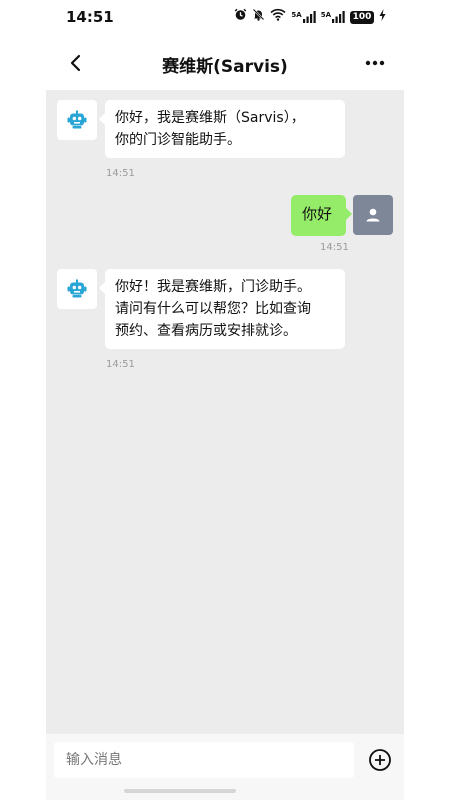 Image resolution: width=450 pixels, height=800 pixels. I want to click on user-message-bubble: 你好, so click(321, 215).